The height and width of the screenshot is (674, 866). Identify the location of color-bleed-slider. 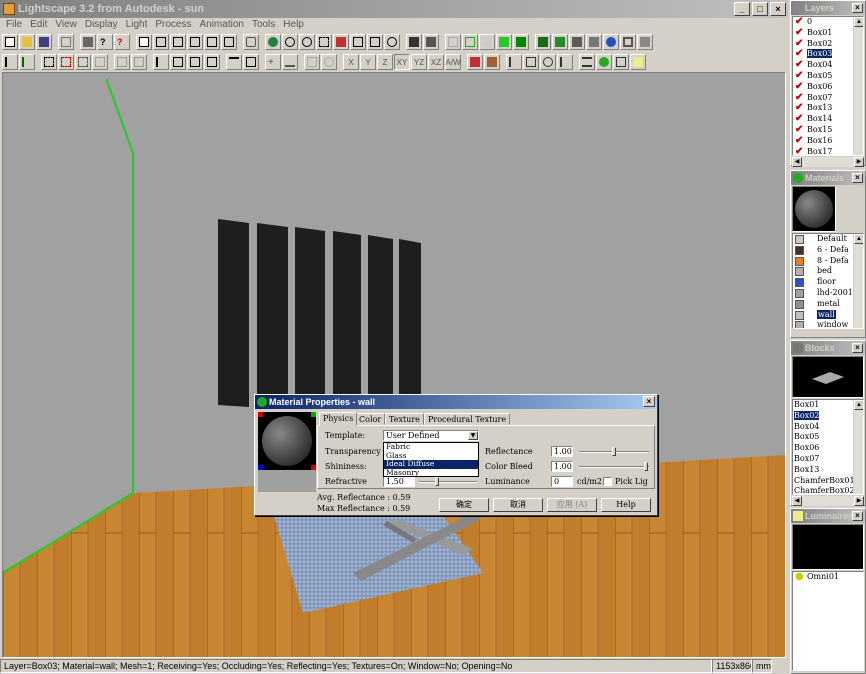
(614, 467).